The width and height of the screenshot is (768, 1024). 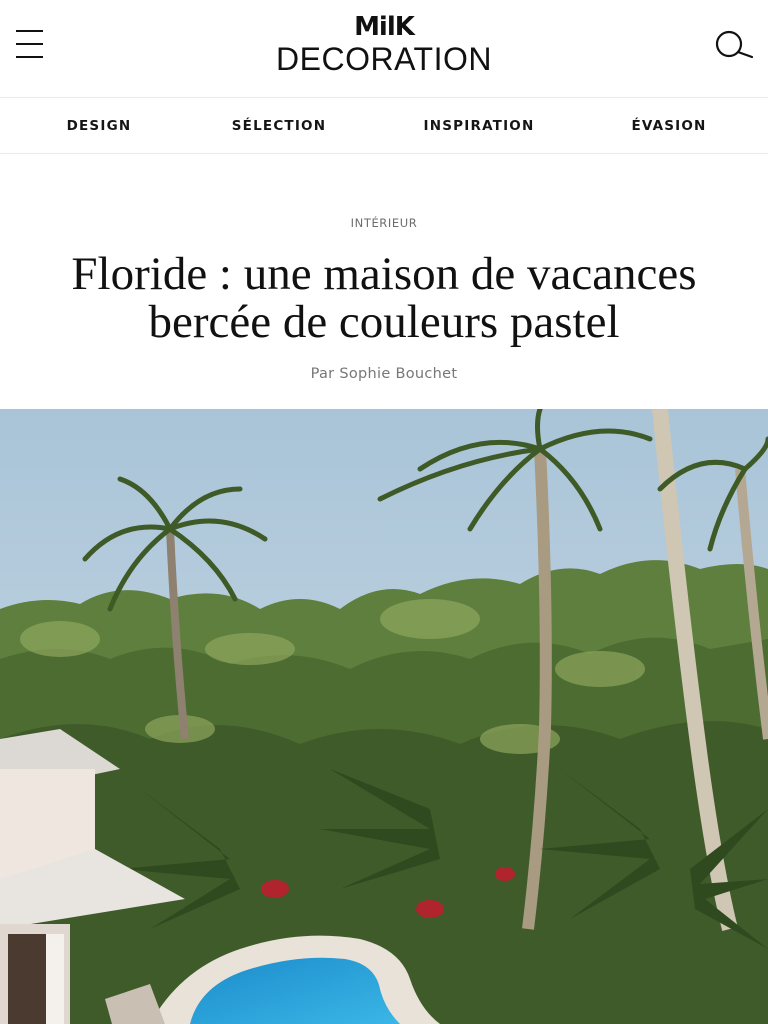 What do you see at coordinates (384, 27) in the screenshot?
I see `logo-milk: MilK` at bounding box center [384, 27].